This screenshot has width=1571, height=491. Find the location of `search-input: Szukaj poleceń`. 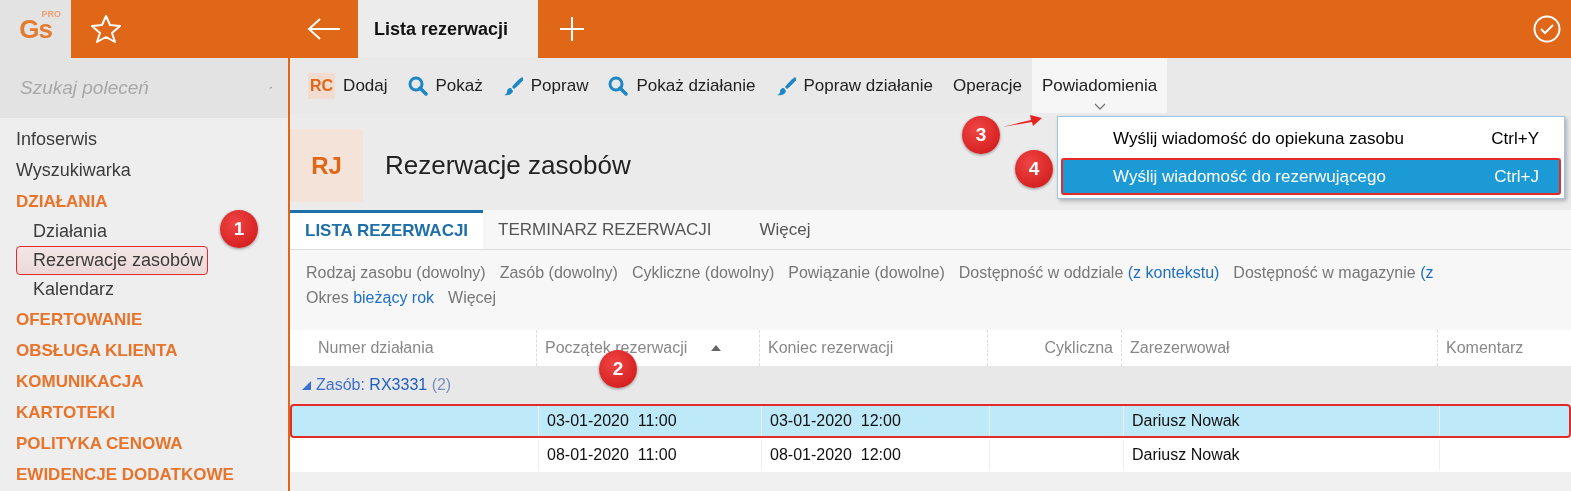

search-input: Szukaj poleceń is located at coordinates (143, 88).